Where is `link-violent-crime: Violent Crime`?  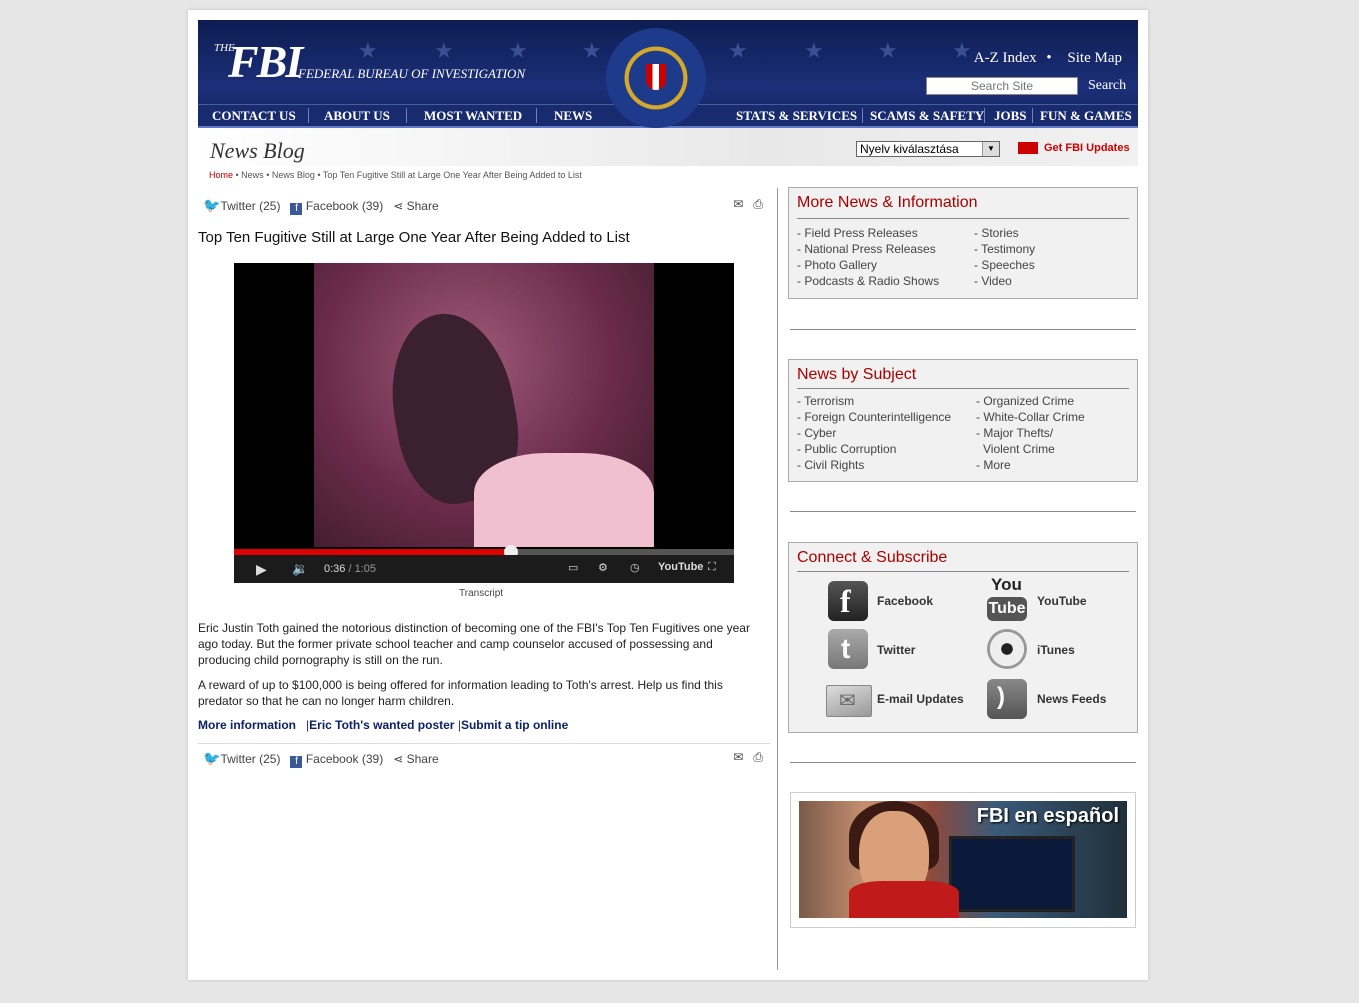
link-violent-crime: Violent Crime is located at coordinates (1019, 449).